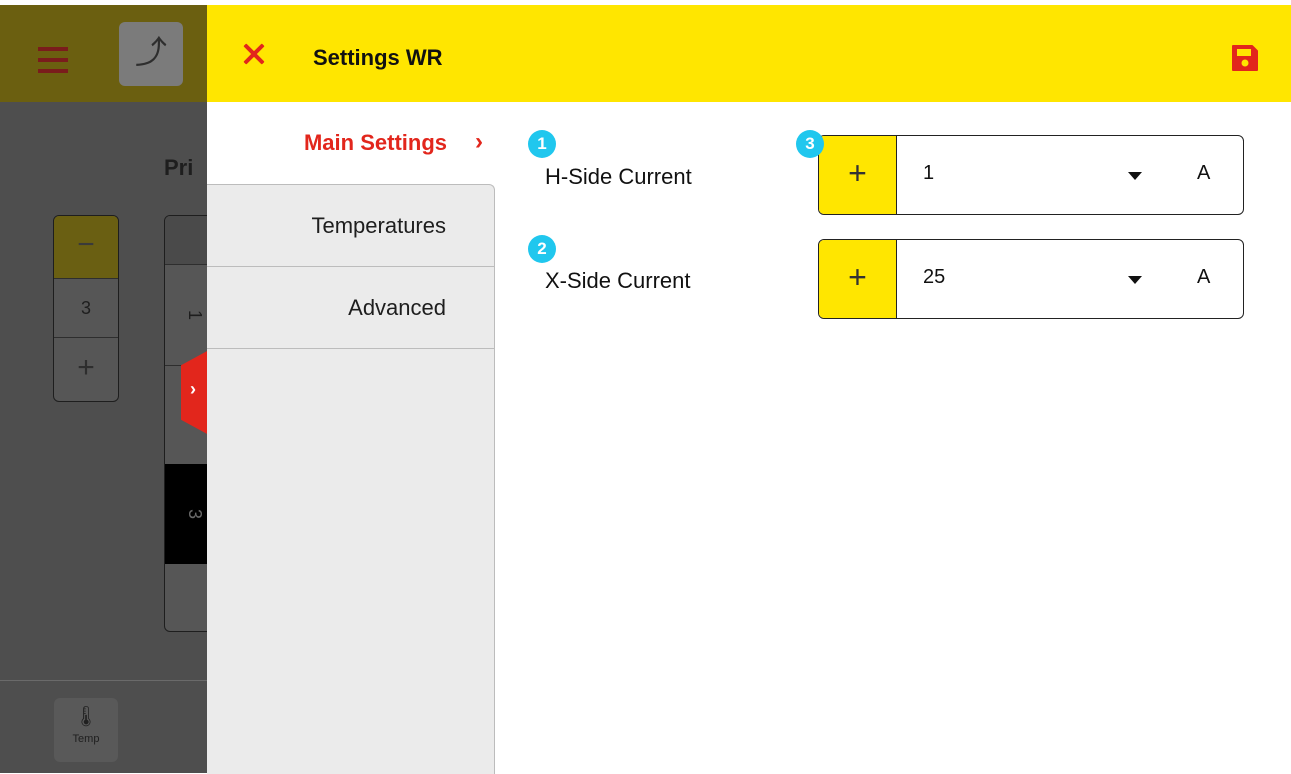 This screenshot has width=1291, height=774. I want to click on nav-item-temperatures: Temperatures, so click(350, 226).